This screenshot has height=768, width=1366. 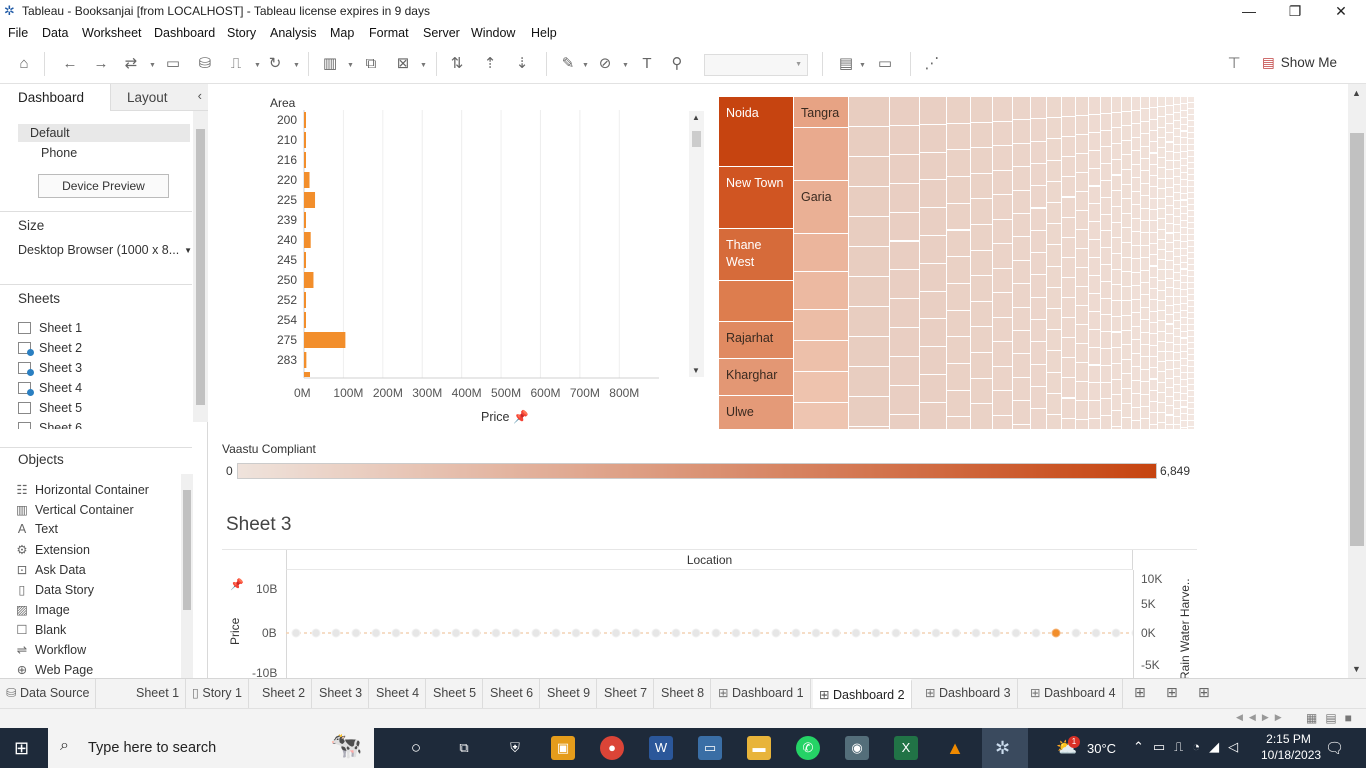 I want to click on bar, so click(x=305, y=120).